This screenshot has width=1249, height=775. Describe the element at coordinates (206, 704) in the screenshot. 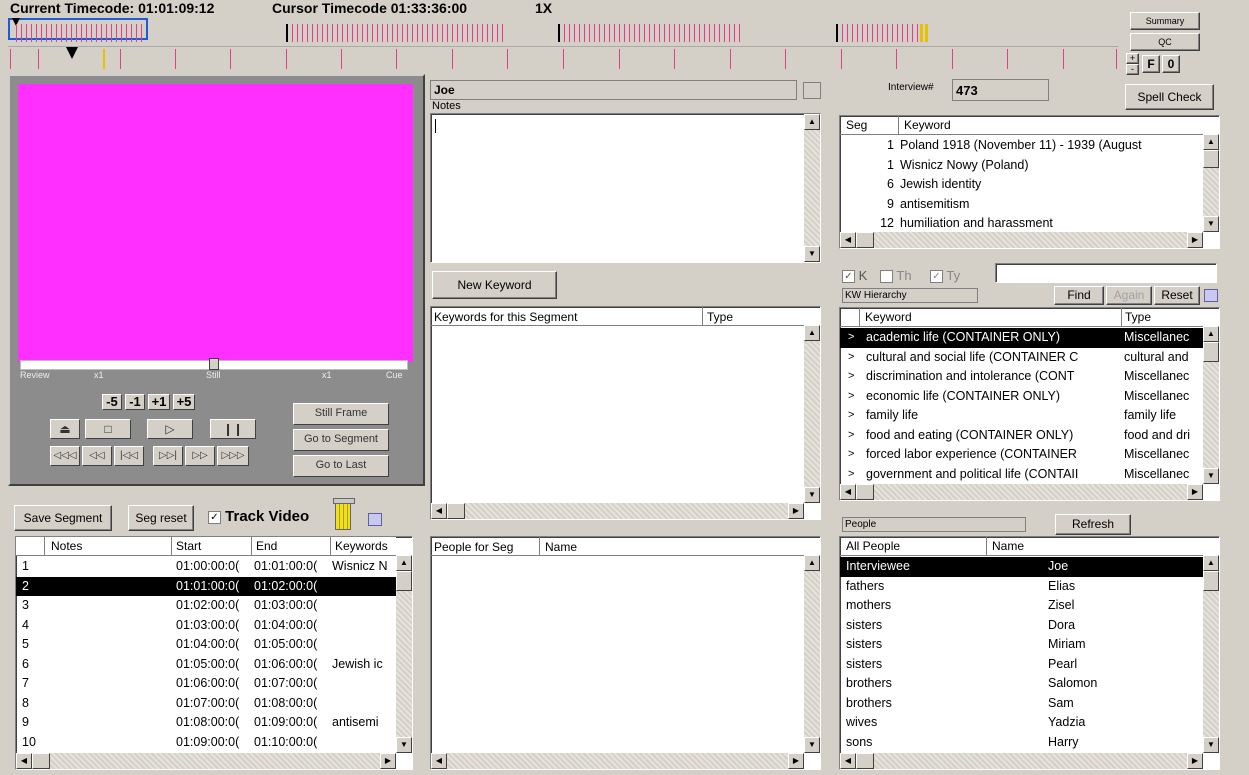

I see `table-row: 8 01:07:00:0(01:08:00:0(` at that location.